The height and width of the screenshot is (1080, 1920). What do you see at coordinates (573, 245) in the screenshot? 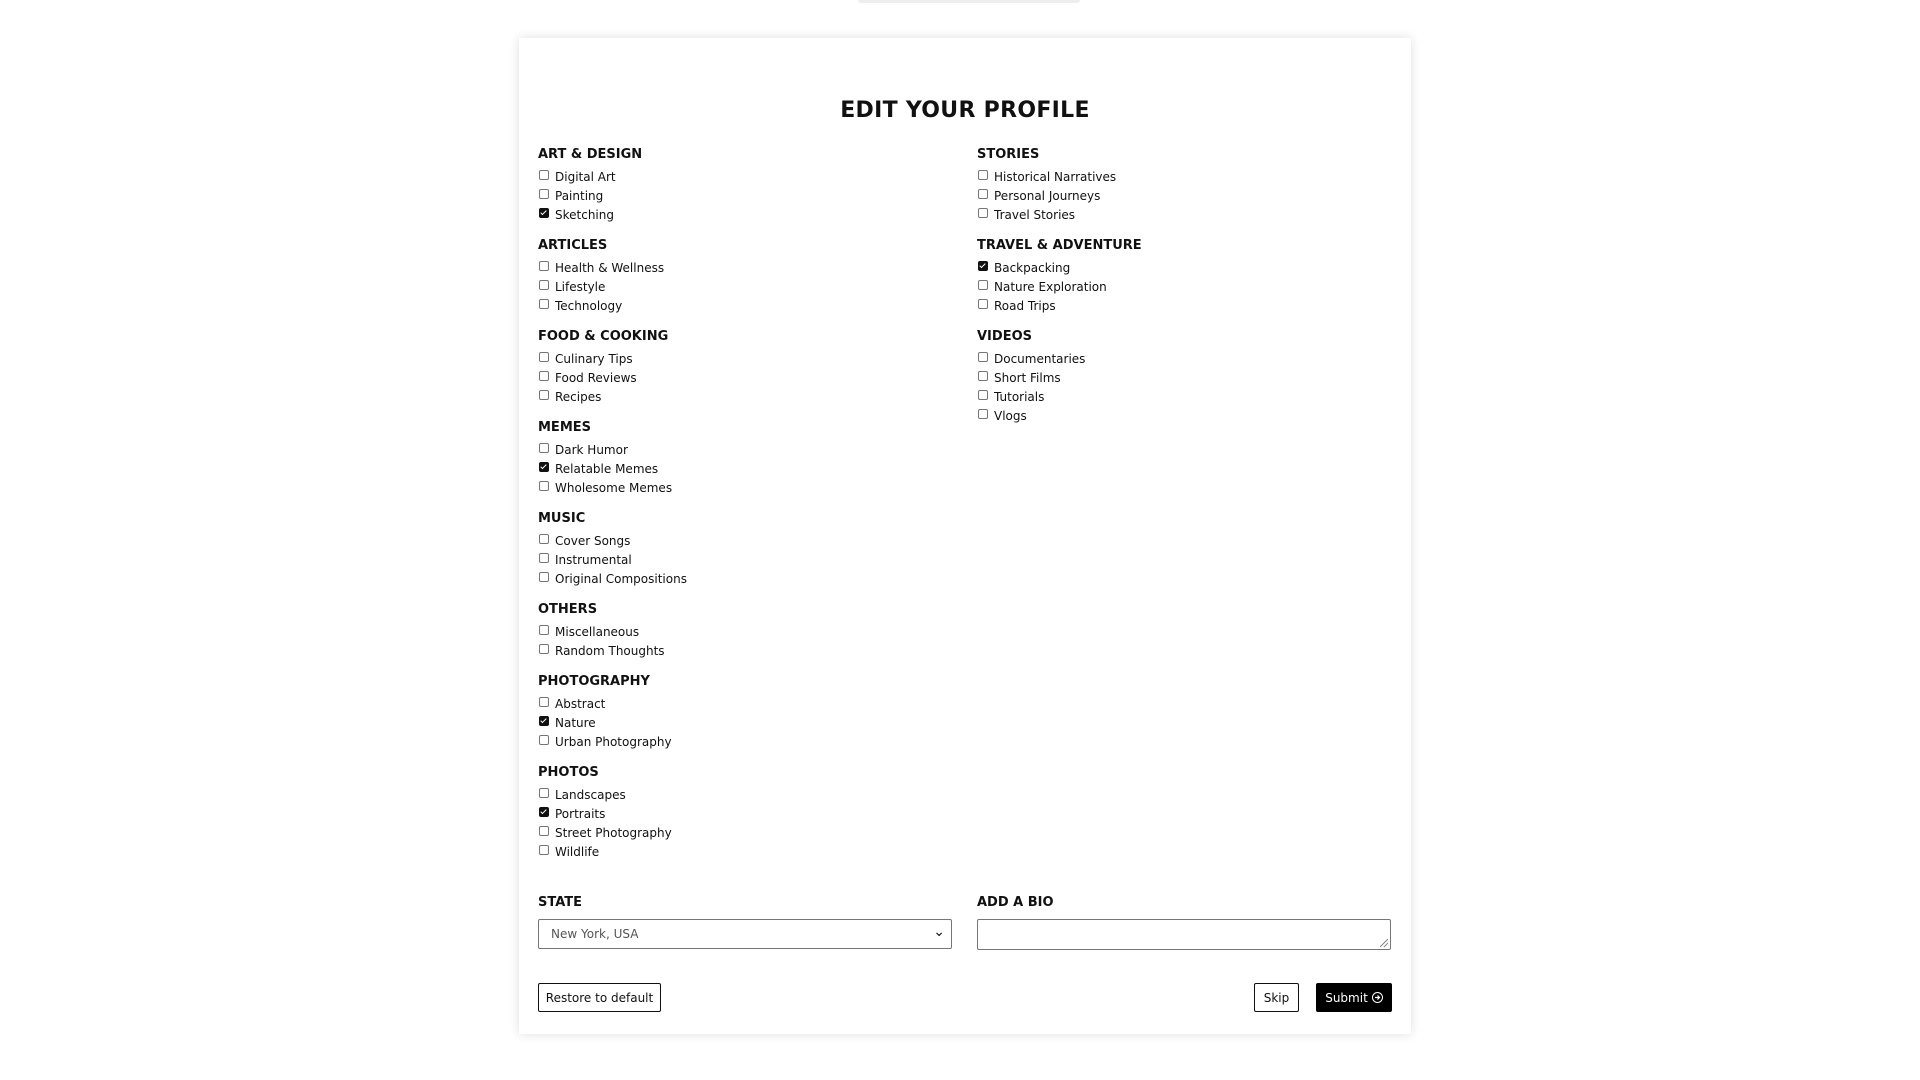
I see `category-title: ARTICLES` at bounding box center [573, 245].